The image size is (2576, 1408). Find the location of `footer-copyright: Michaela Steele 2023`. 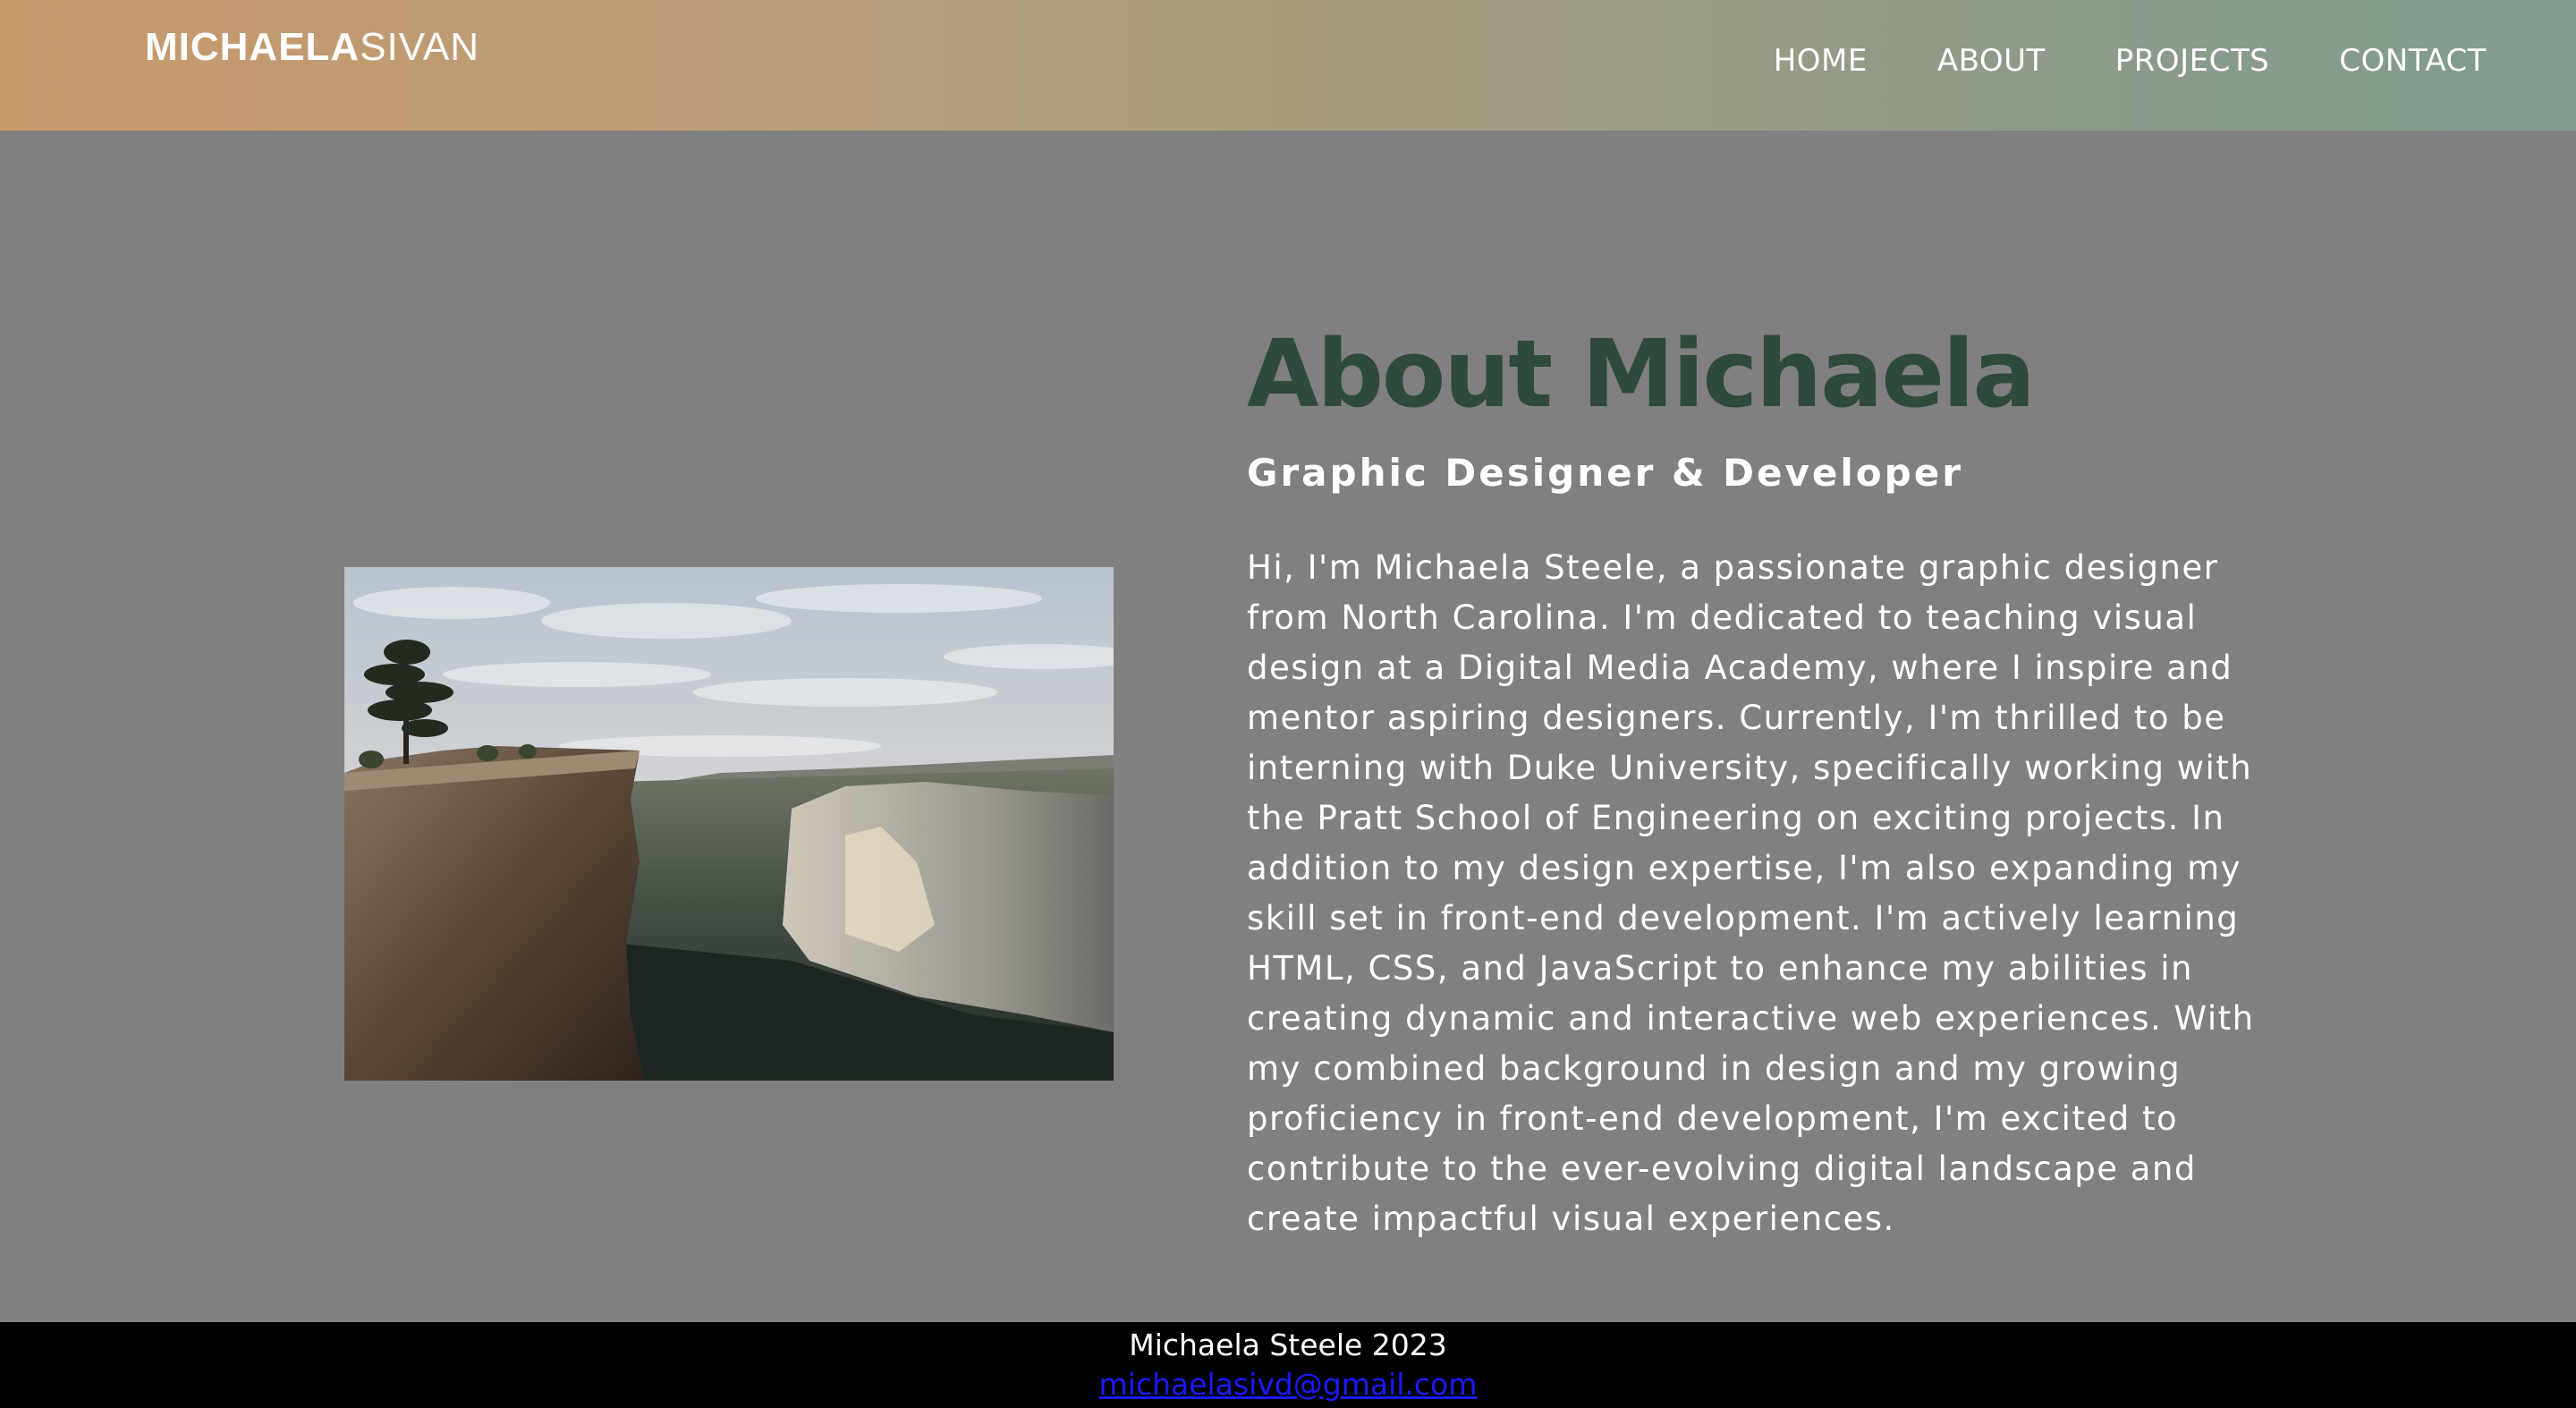

footer-copyright: Michaela Steele 2023 is located at coordinates (1288, 1344).